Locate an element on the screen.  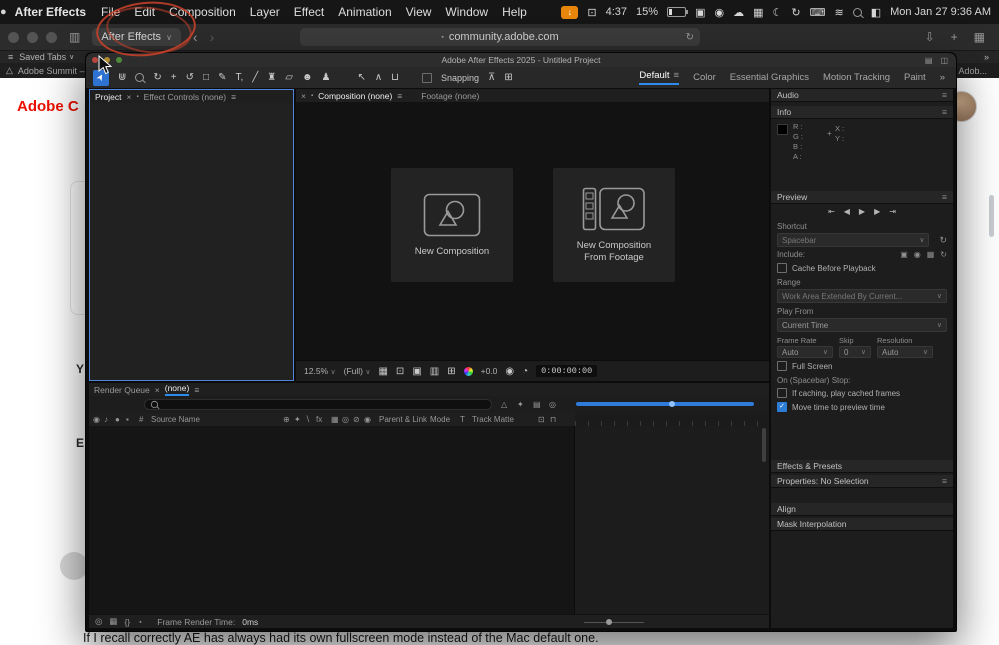
shape-tool: □ is located at coordinates (206, 77).